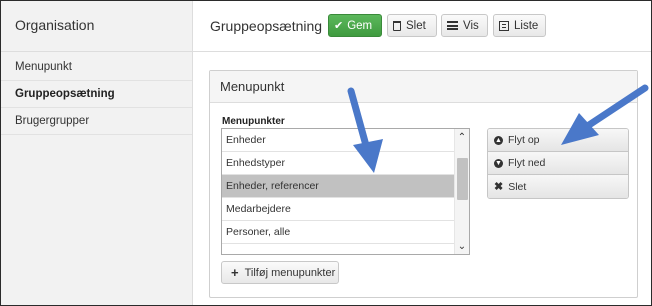 The image size is (652, 306). What do you see at coordinates (96, 121) in the screenshot?
I see `sidebar-item-brugergrupper: Brugergrupper` at bounding box center [96, 121].